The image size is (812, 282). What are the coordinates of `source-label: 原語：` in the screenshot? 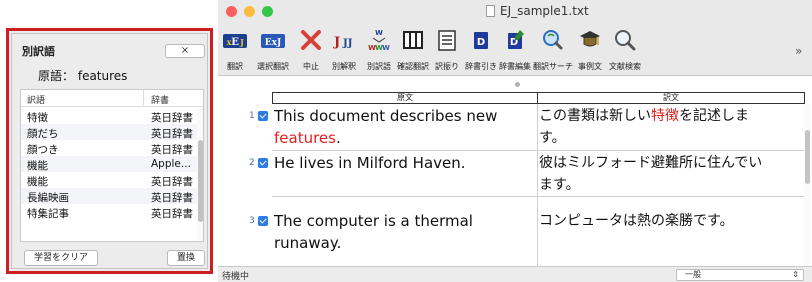 It's located at (56, 76).